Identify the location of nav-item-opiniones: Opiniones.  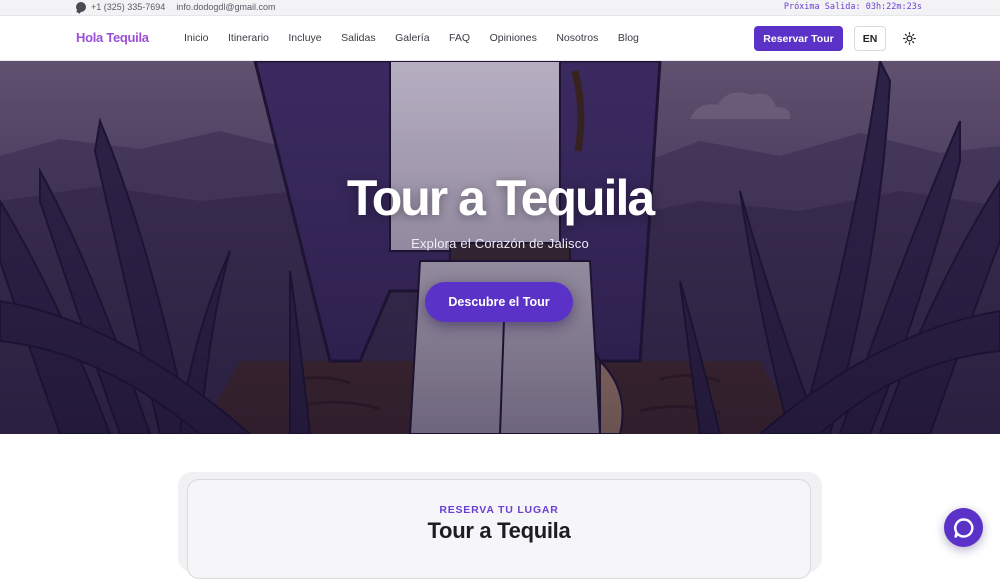
(513, 38).